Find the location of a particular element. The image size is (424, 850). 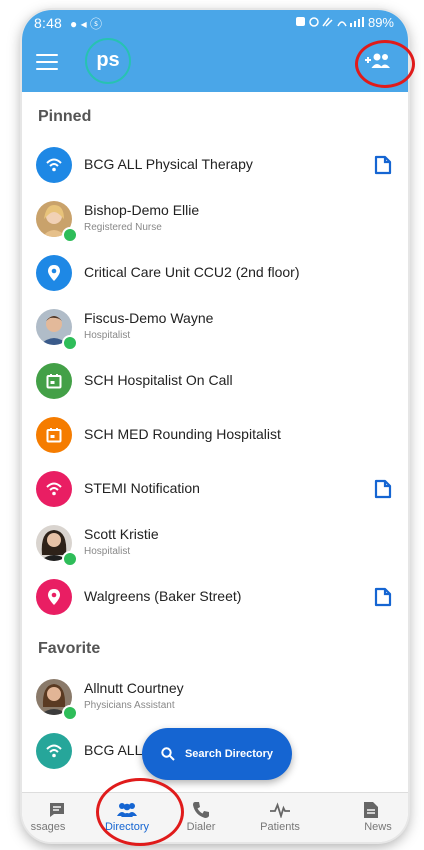

status-system-icons is located at coordinates (329, 22).